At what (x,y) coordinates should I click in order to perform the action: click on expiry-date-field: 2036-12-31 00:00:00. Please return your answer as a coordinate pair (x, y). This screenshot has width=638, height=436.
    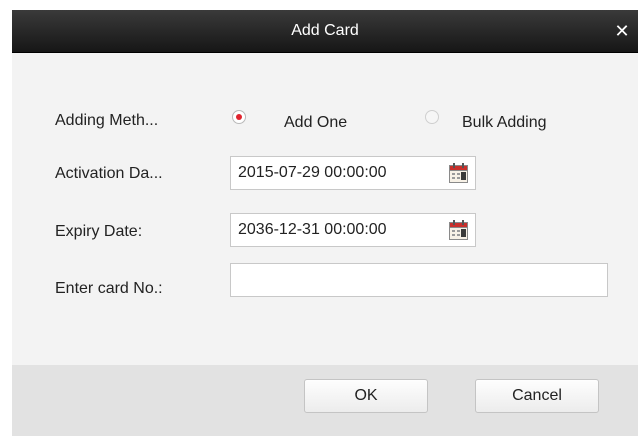
    Looking at the image, I should click on (353, 230).